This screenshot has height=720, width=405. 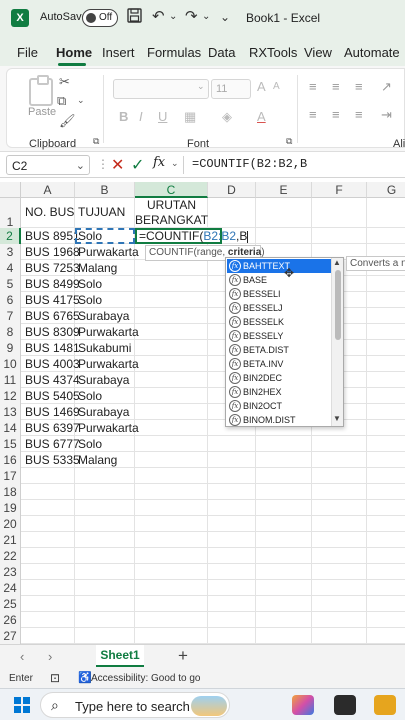 I want to click on cell-a16: BUS 5335, so click(x=52, y=460).